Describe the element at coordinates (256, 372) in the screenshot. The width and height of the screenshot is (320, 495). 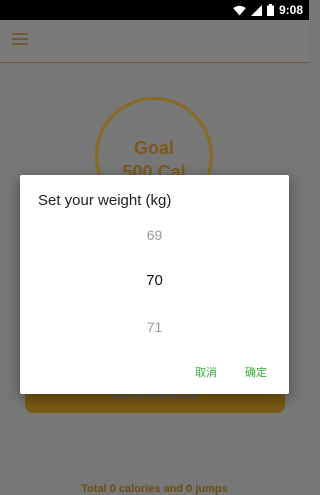
I see `confirm-button: 确定` at that location.